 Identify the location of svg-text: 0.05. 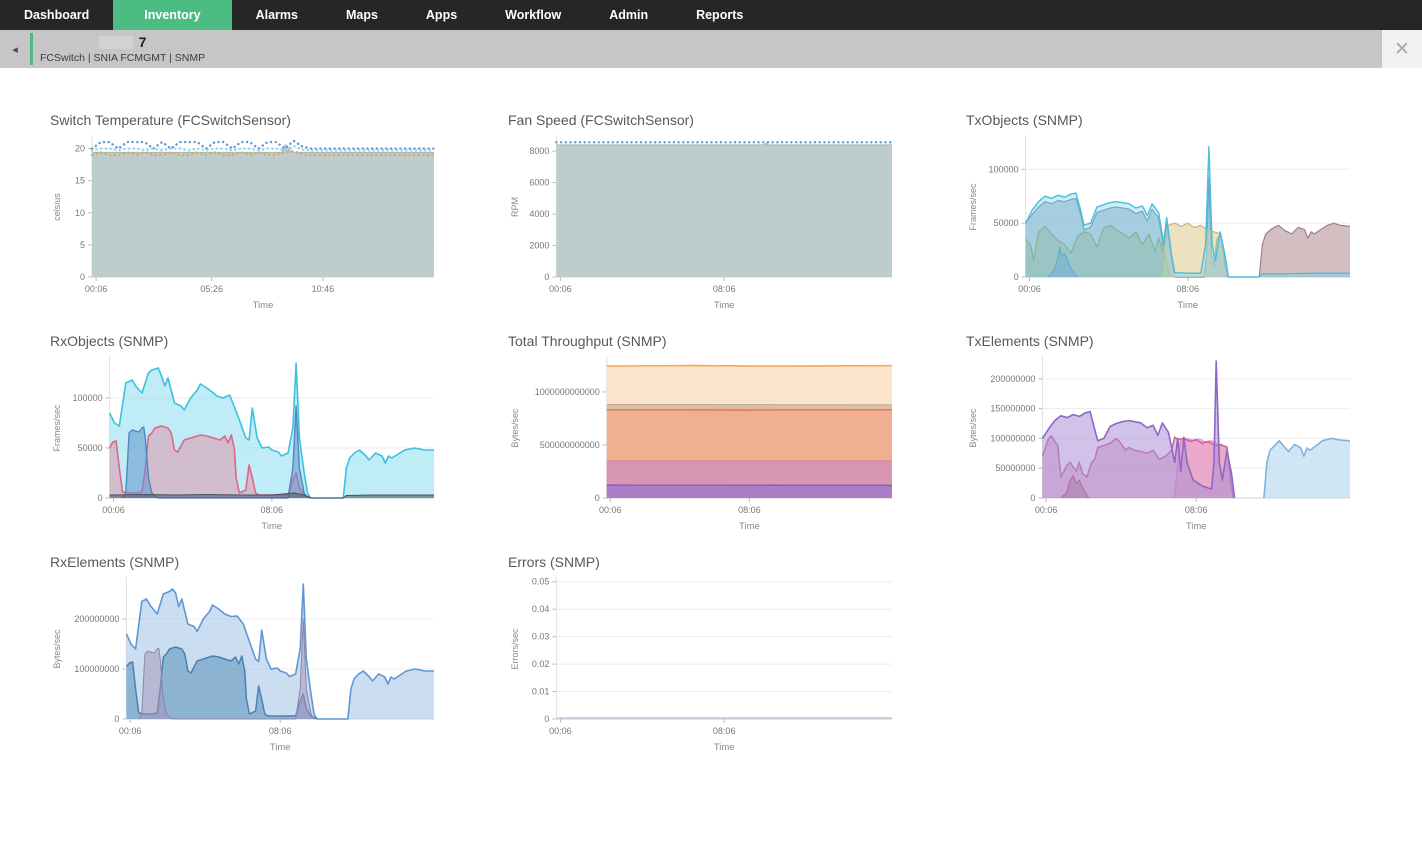
(541, 582).